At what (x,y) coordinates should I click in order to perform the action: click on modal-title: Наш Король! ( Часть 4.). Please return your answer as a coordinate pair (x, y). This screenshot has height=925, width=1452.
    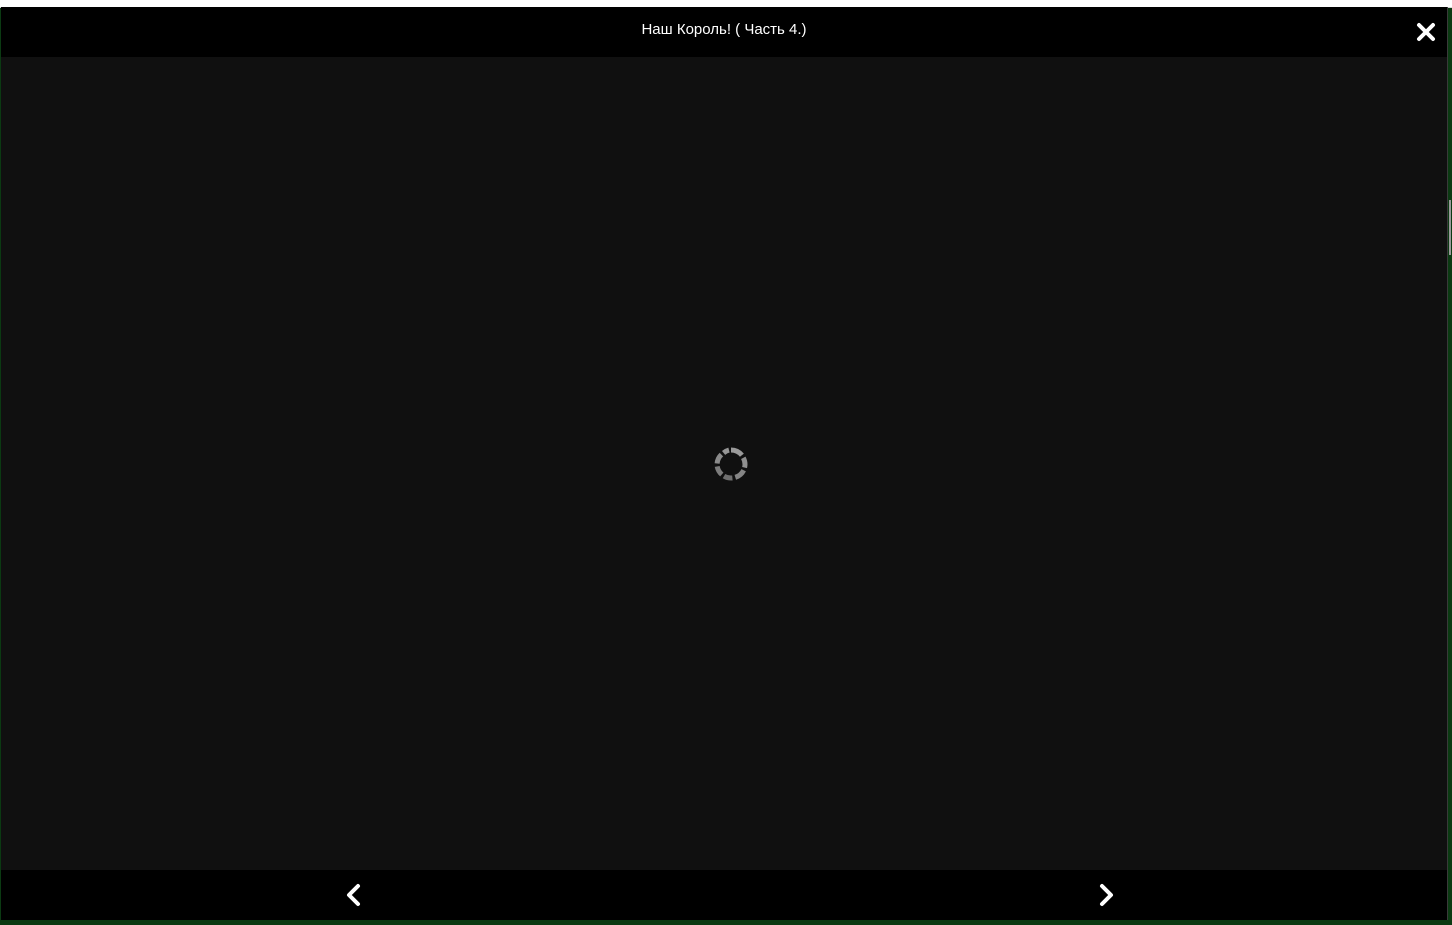
    Looking at the image, I should click on (724, 29).